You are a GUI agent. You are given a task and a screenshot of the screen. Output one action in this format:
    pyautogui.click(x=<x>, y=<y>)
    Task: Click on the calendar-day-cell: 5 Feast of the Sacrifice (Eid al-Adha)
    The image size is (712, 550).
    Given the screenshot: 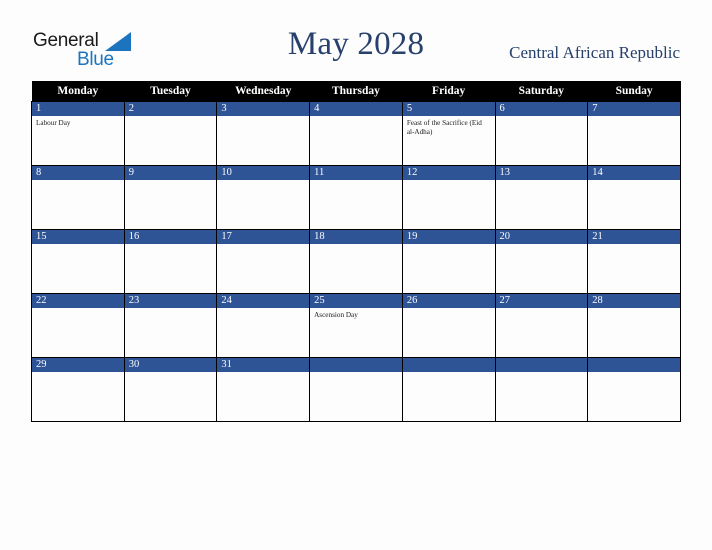 What is the action you would take?
    pyautogui.click(x=448, y=133)
    